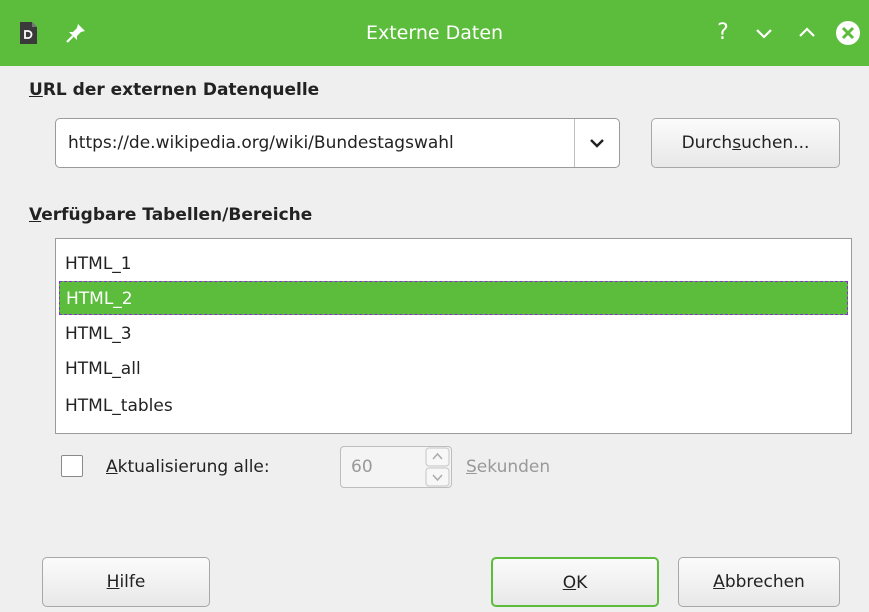 The image size is (869, 612). What do you see at coordinates (453, 369) in the screenshot?
I see `list-item: HTML_all` at bounding box center [453, 369].